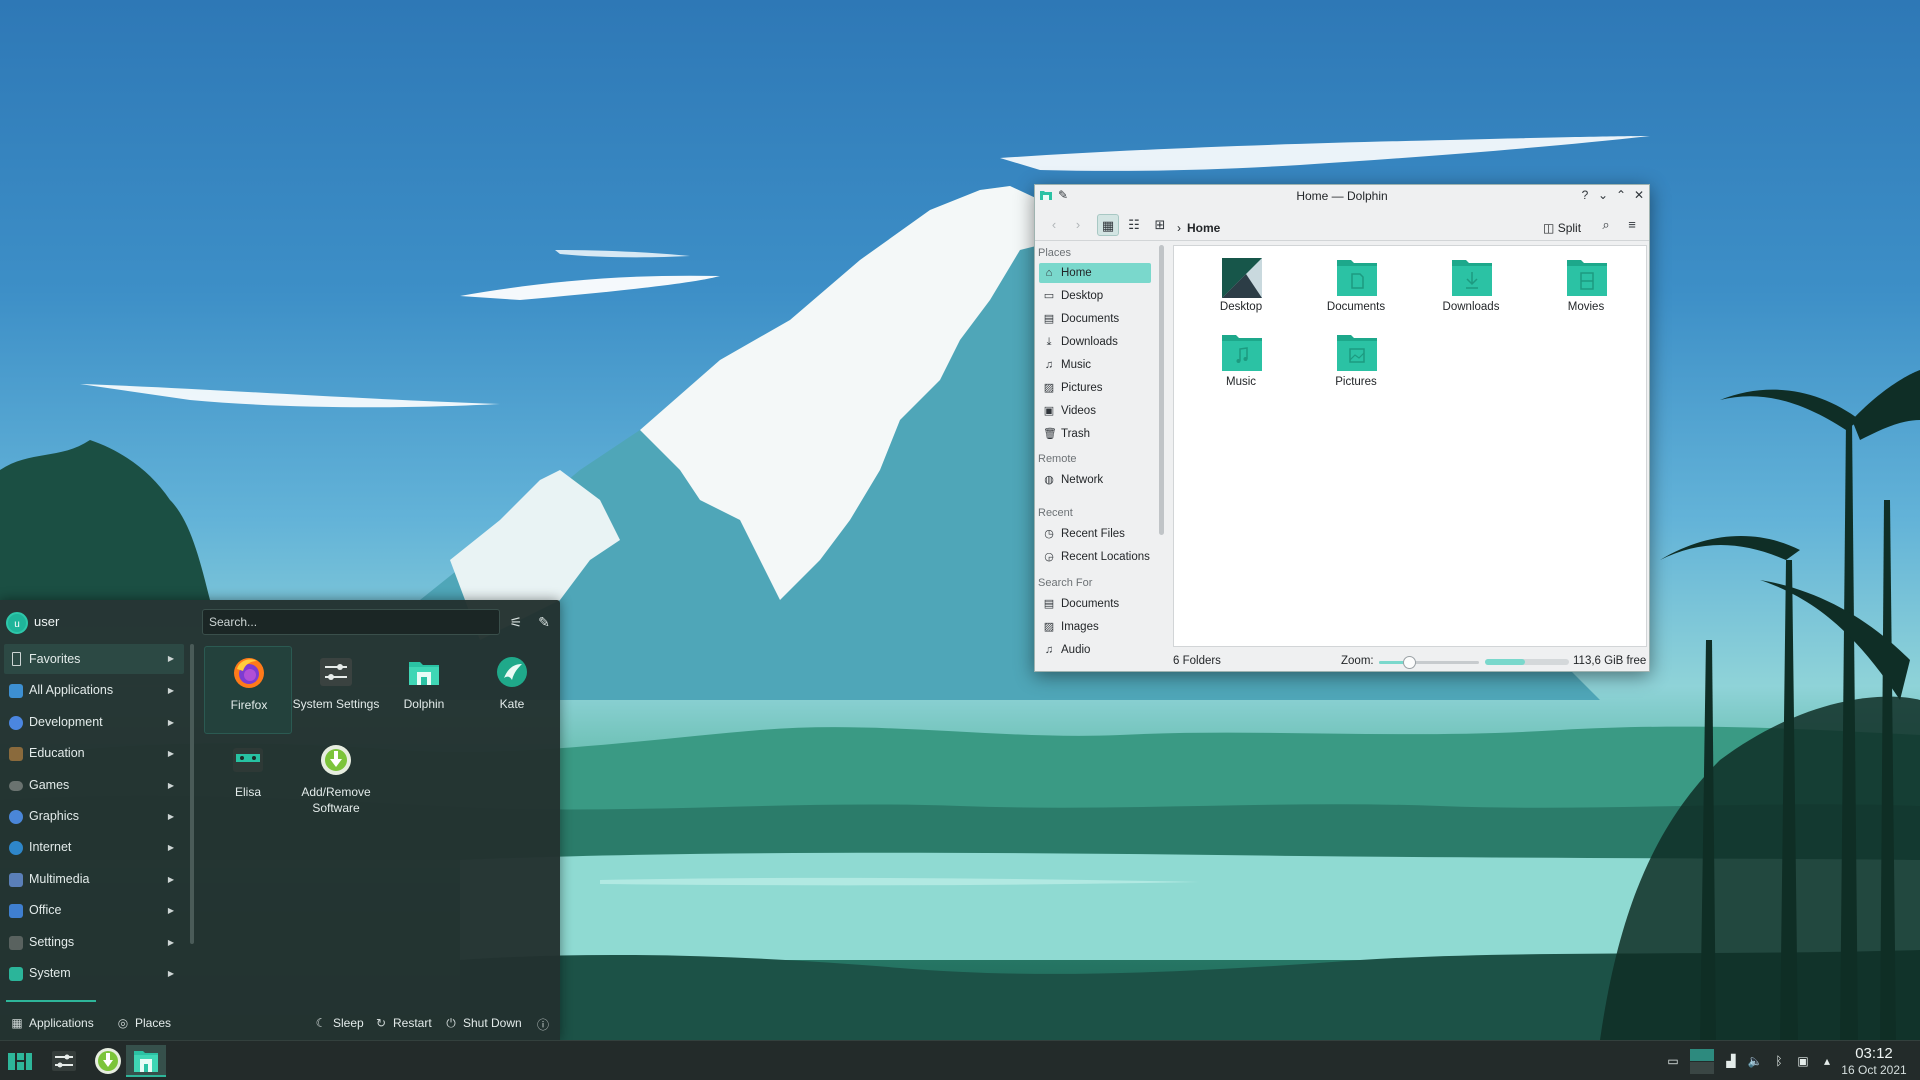 The image size is (1920, 1080). Describe the element at coordinates (1134, 225) in the screenshot. I see `compact-view-button: ☷` at that location.